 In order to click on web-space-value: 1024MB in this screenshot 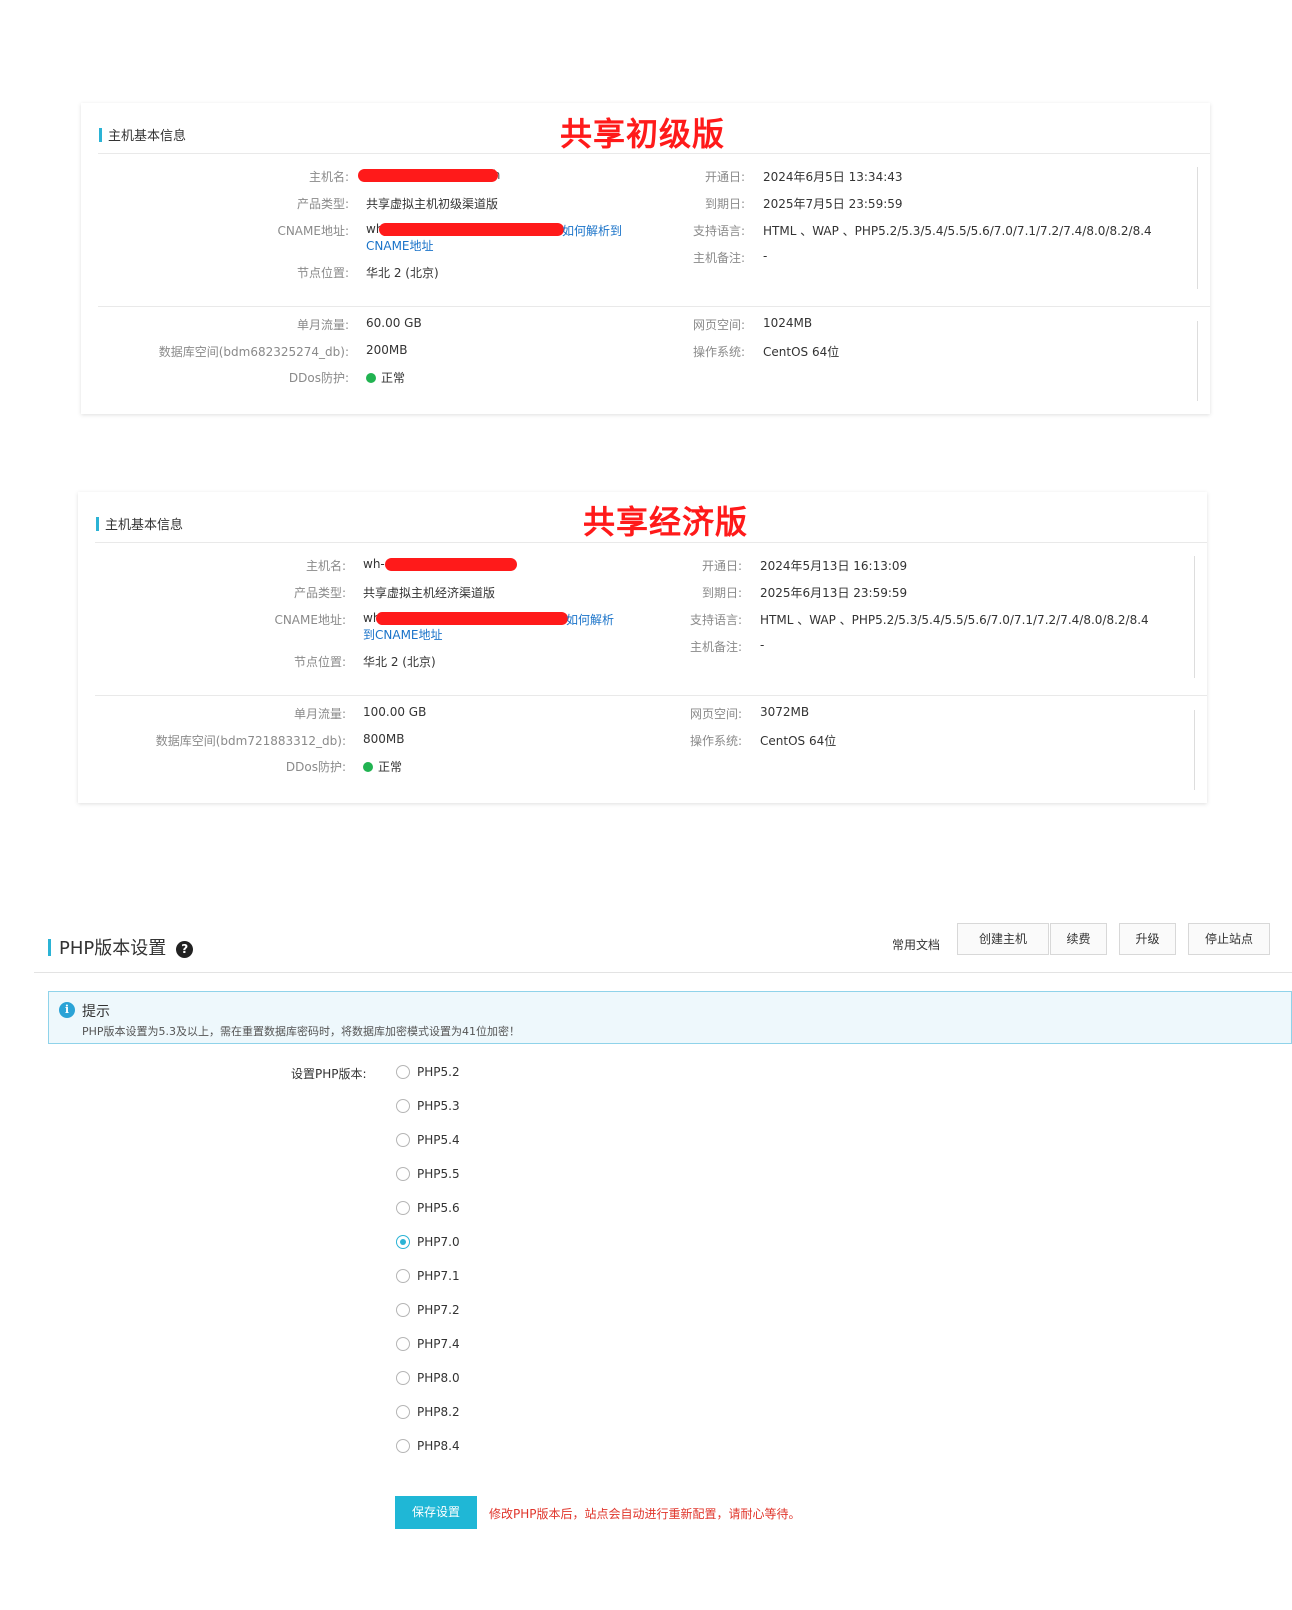, I will do `click(788, 323)`.